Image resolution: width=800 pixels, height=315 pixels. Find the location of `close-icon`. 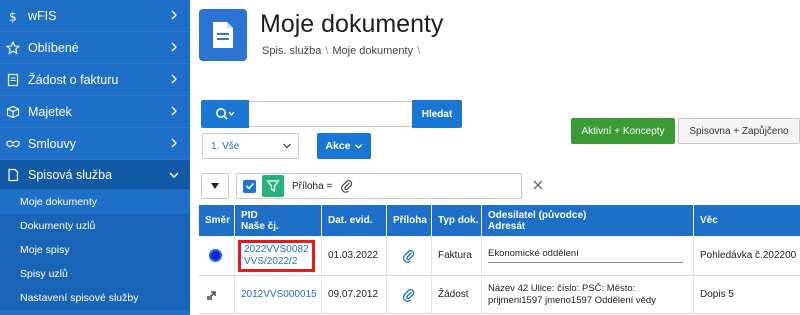

close-icon is located at coordinates (538, 185).